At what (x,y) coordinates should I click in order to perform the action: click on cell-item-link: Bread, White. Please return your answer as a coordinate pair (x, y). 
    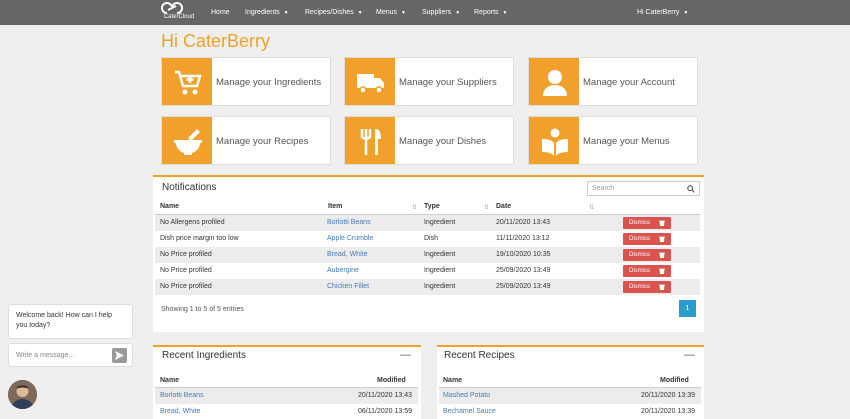
    Looking at the image, I should click on (347, 255).